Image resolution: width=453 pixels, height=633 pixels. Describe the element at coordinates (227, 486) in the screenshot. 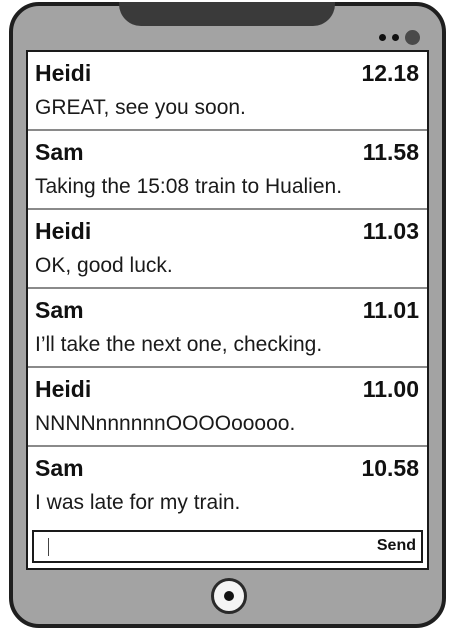

I see `message-item: Sam 10.58 I was late for my train.` at that location.